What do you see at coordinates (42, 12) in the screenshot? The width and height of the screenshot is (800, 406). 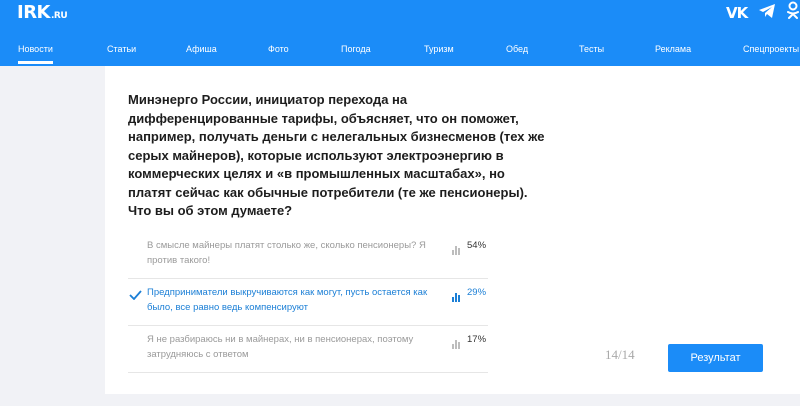 I see `site-logo: IRK.RU` at bounding box center [42, 12].